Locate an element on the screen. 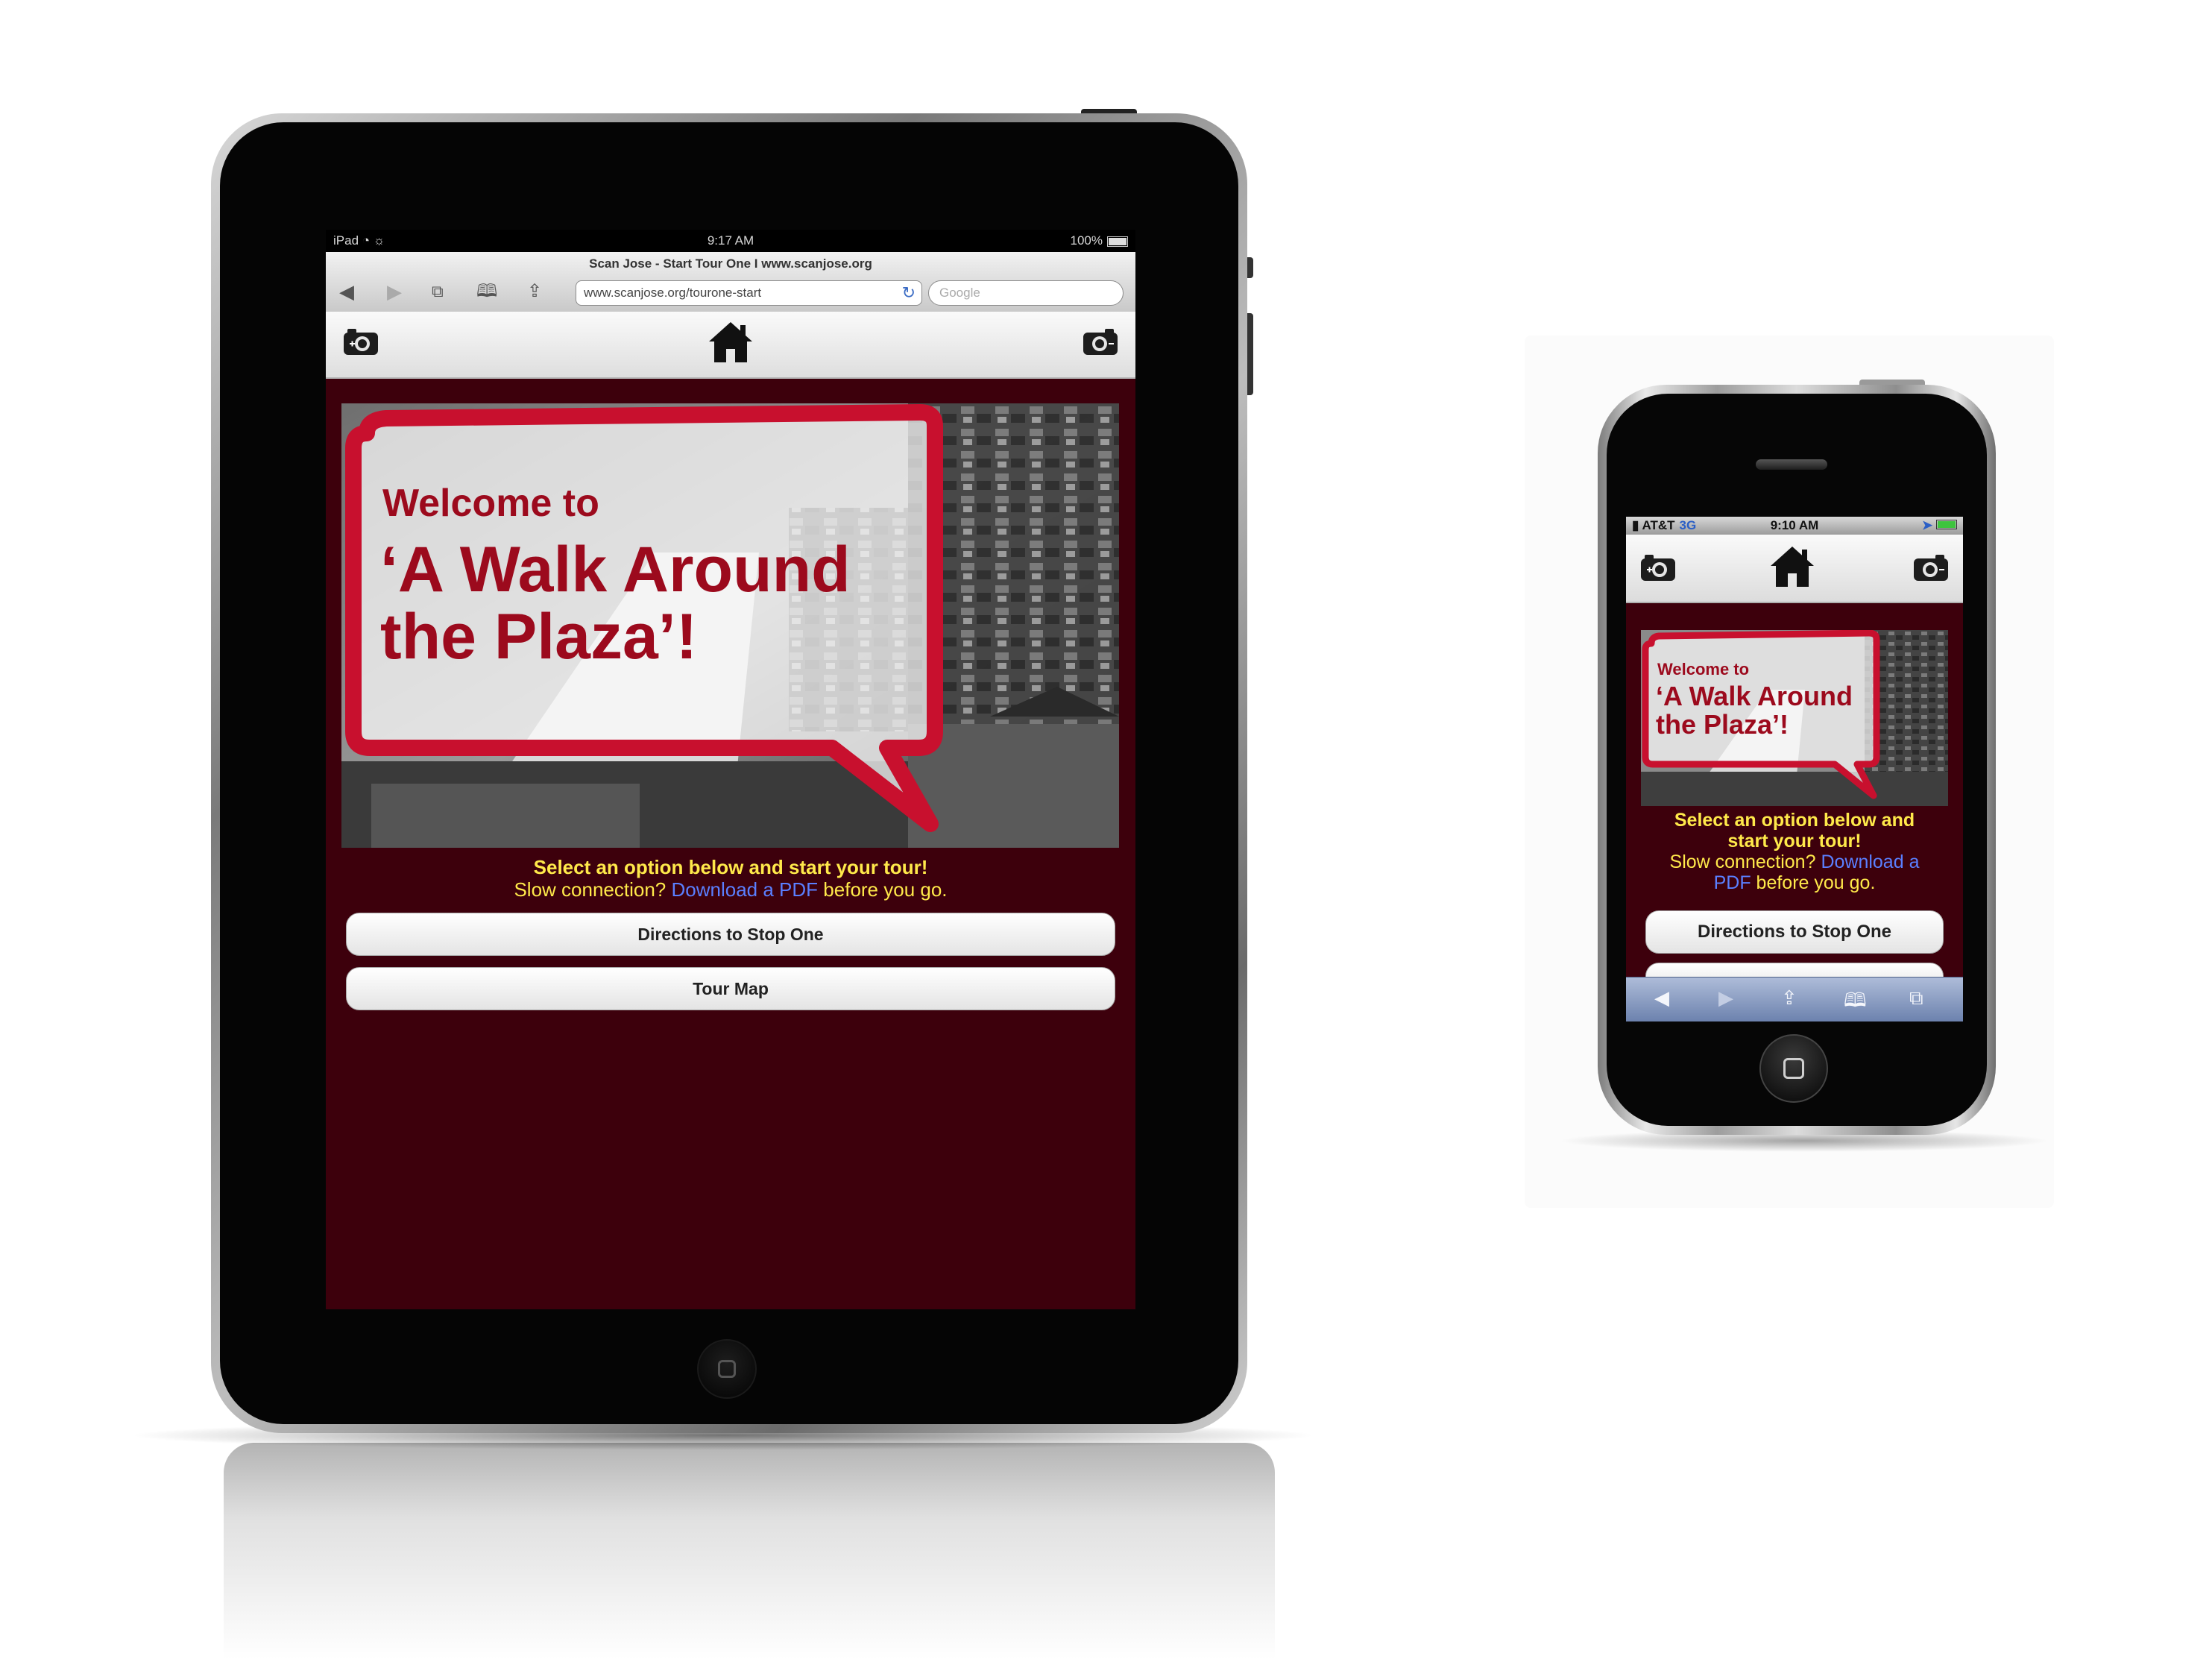 The width and height of the screenshot is (2212, 1659). iphone-browser-toolbar: ◀ ▶ ⇪ 🕮 ⧉ is located at coordinates (1794, 999).